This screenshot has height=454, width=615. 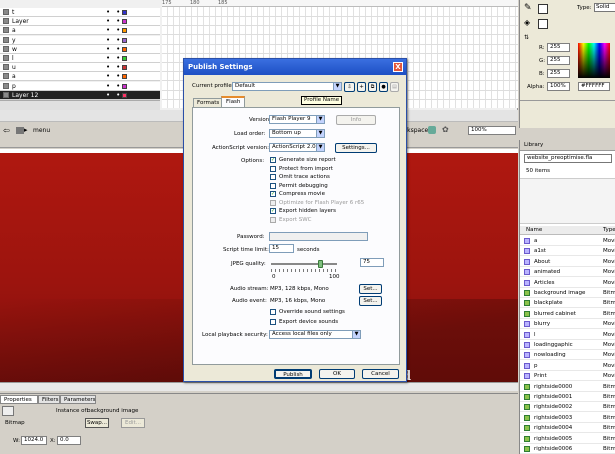 What do you see at coordinates (372, 87) in the screenshot?
I see `duplicate-profile-icon: ⧉` at bounding box center [372, 87].